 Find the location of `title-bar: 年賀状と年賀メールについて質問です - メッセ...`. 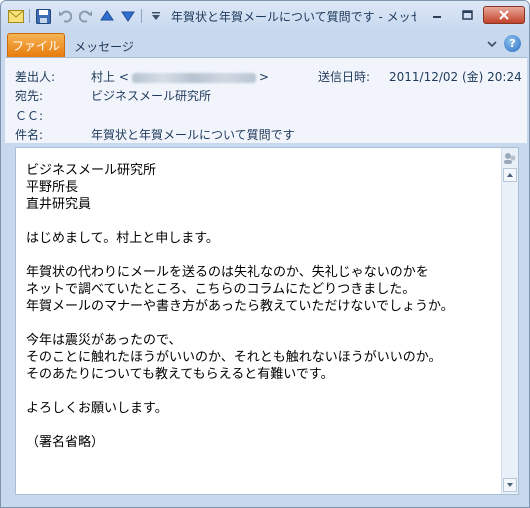

title-bar: 年賀状と年賀メールについて質問です - メッセ... is located at coordinates (265, 16).